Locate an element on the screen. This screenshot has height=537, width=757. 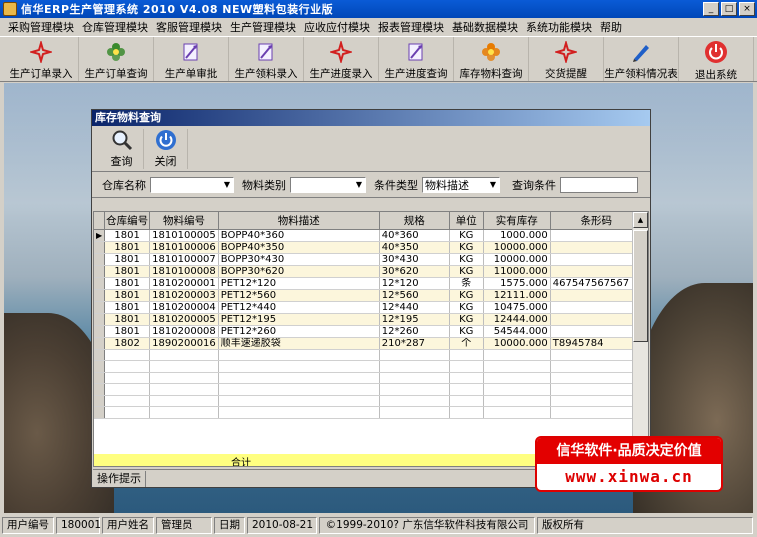
table-cell: 1575.000 is located at coordinates (517, 283).